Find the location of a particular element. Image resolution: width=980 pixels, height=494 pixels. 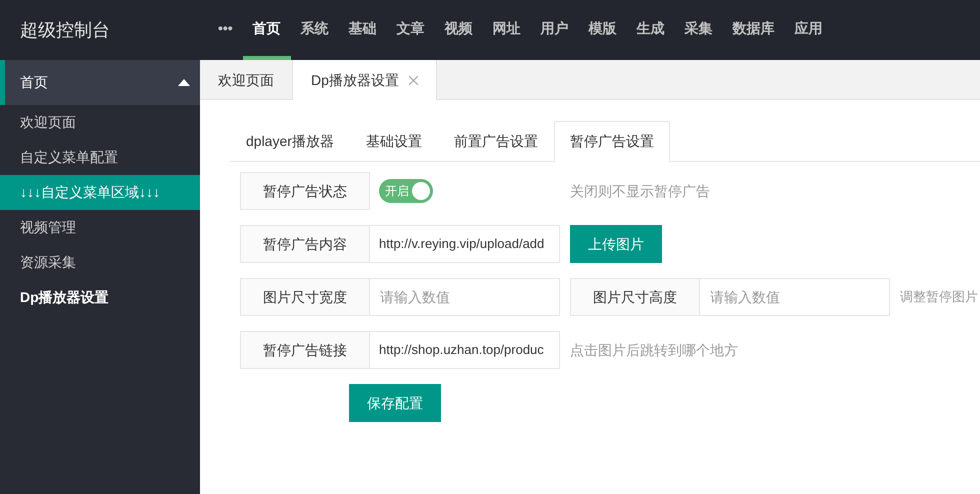

field-label: 暂停广告状态 is located at coordinates (305, 191).